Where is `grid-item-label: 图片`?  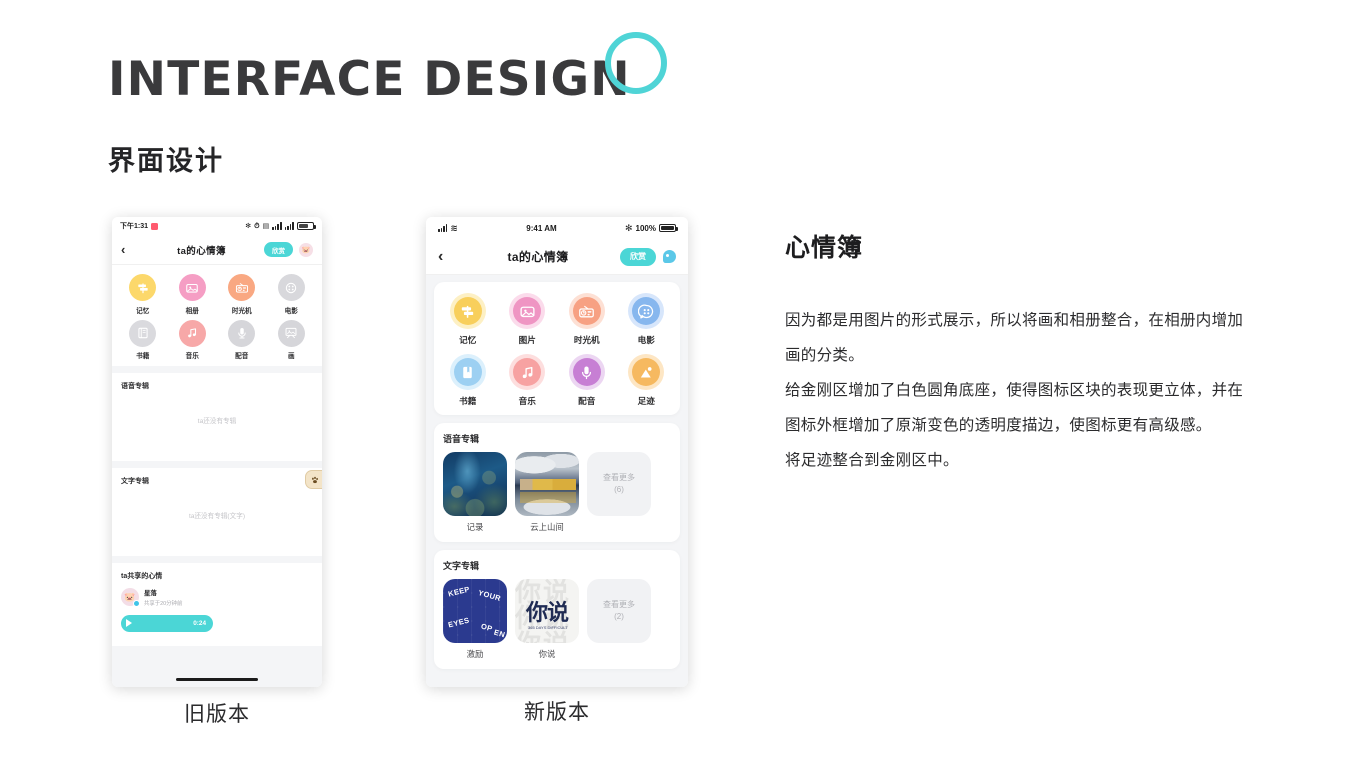 grid-item-label: 图片 is located at coordinates (527, 340).